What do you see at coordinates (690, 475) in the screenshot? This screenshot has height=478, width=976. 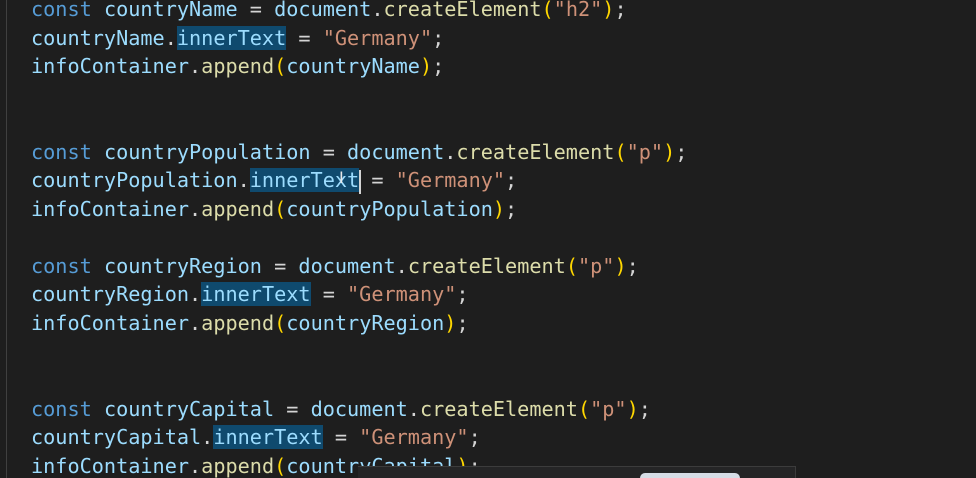 I see `notification-pill` at bounding box center [690, 475].